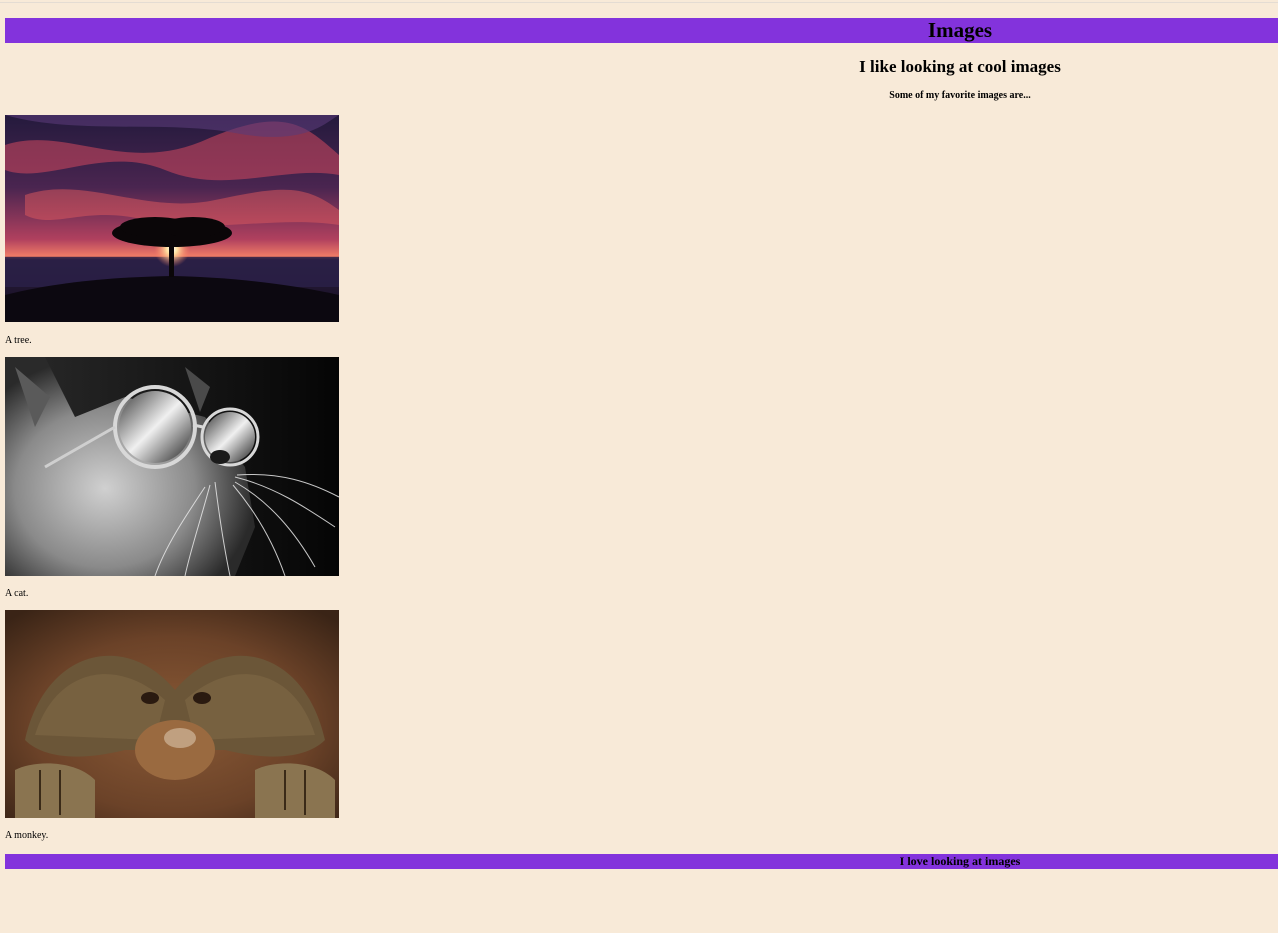  What do you see at coordinates (17, 593) in the screenshot?
I see `cat-caption: A cat.` at bounding box center [17, 593].